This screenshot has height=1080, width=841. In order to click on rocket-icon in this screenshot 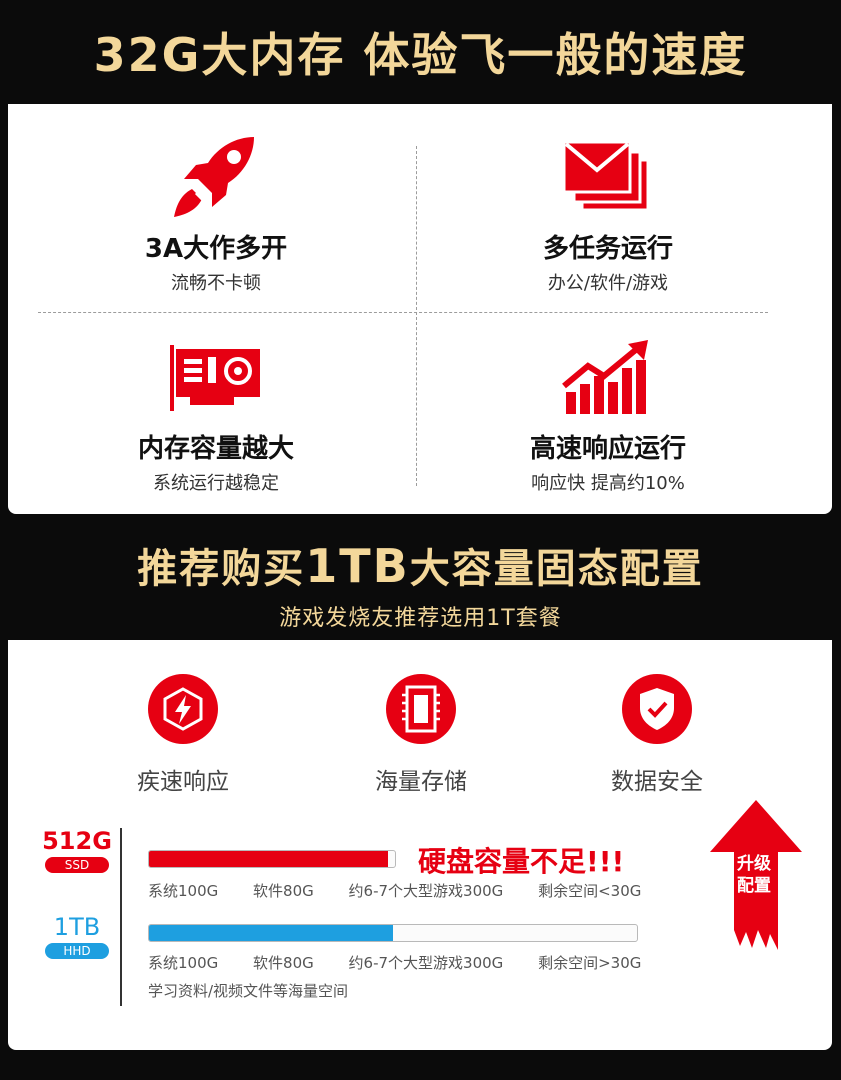, I will do `click(216, 178)`.